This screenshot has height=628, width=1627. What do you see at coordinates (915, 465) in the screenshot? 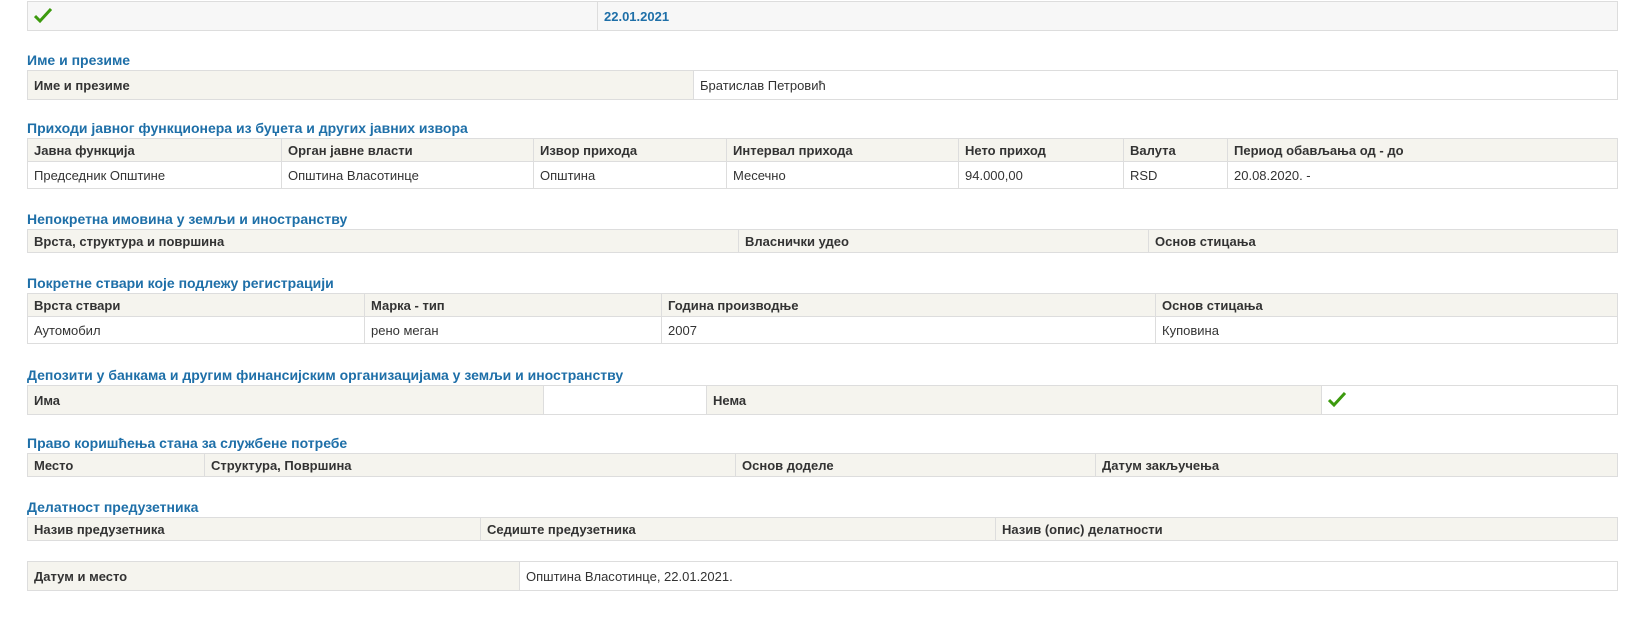
I see `apartment-header: Основ доделе` at bounding box center [915, 465].